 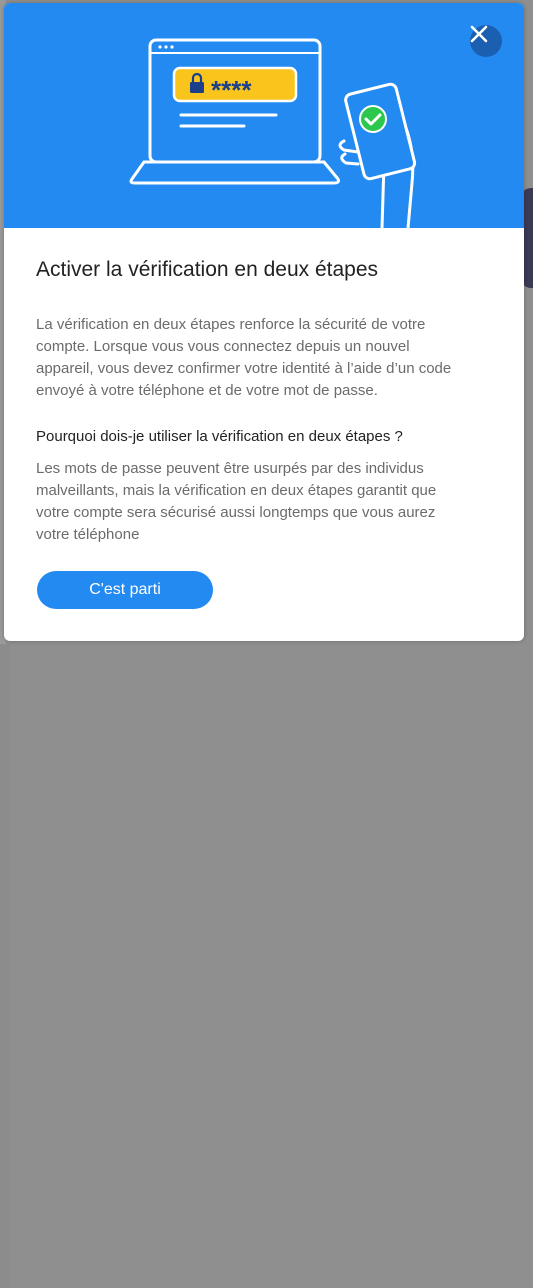 What do you see at coordinates (207, 269) in the screenshot?
I see `dialog-title: Activer la vérification en deux étapes` at bounding box center [207, 269].